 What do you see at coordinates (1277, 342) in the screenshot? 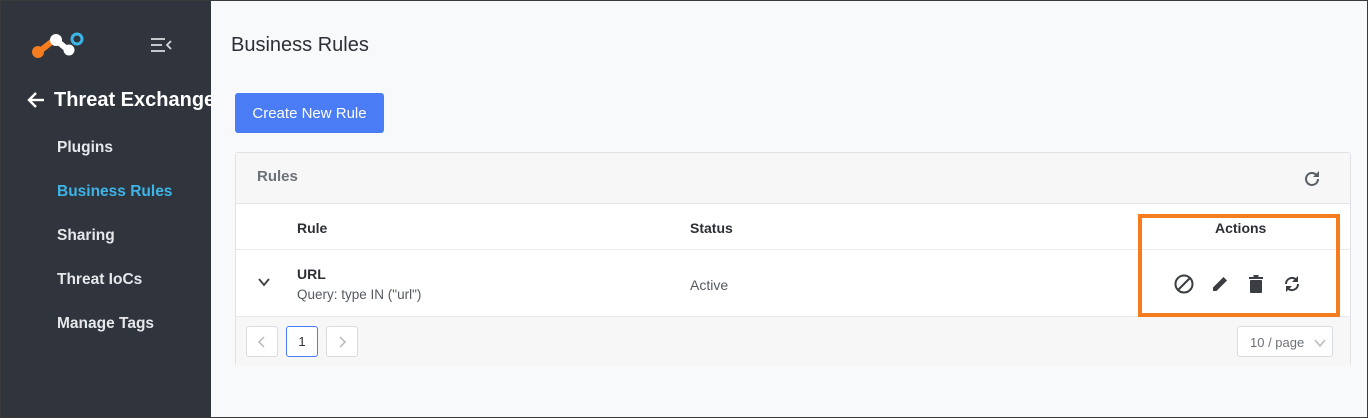
I see `page-size-value: 10 / page` at bounding box center [1277, 342].